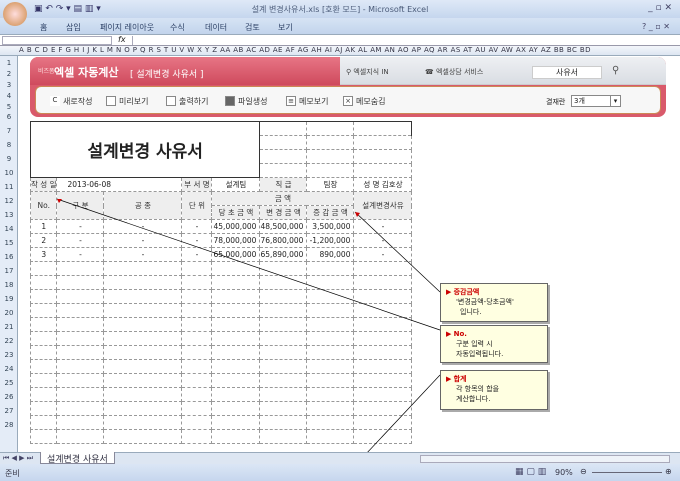 This screenshot has height=481, width=680. What do you see at coordinates (127, 101) in the screenshot?
I see `preview-button: 미리보기` at bounding box center [127, 101].